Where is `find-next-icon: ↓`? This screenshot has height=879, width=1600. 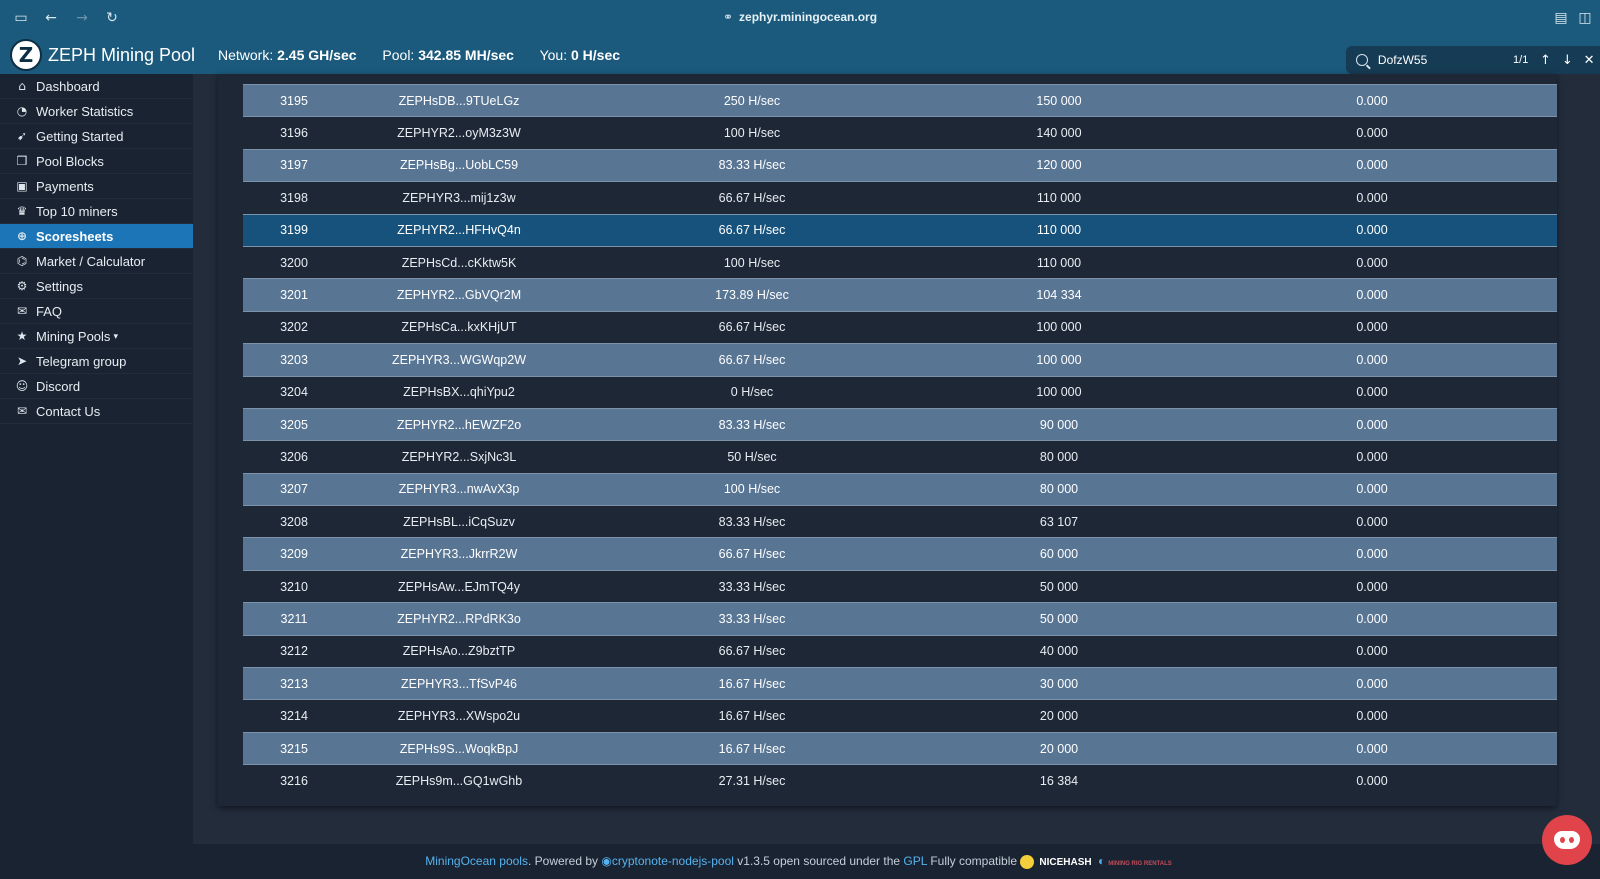 find-next-icon: ↓ is located at coordinates (1567, 60).